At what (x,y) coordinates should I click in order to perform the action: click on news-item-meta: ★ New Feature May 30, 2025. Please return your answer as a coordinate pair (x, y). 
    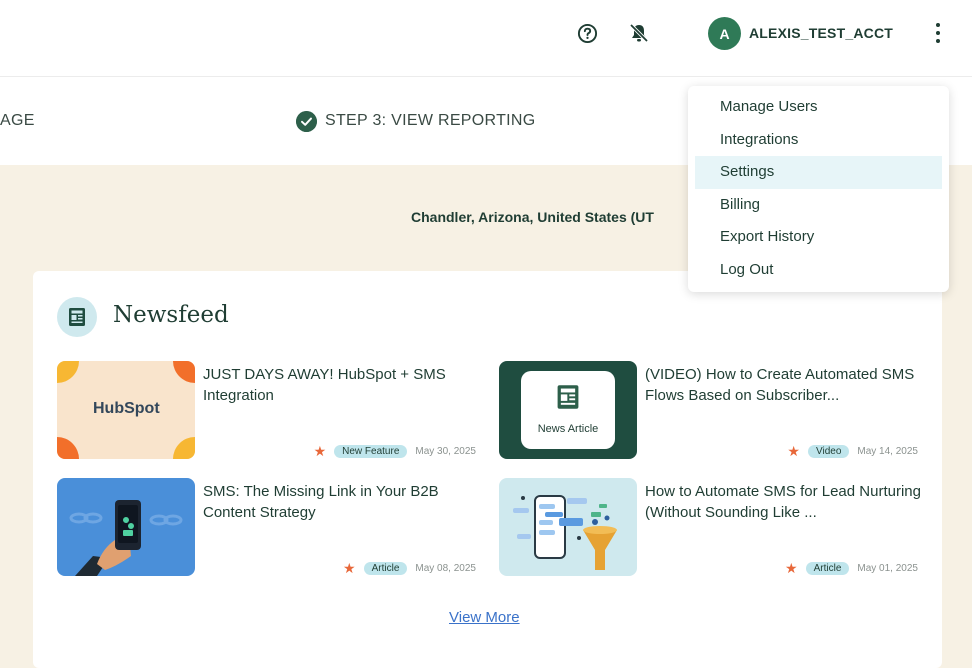
    Looking at the image, I should click on (395, 451).